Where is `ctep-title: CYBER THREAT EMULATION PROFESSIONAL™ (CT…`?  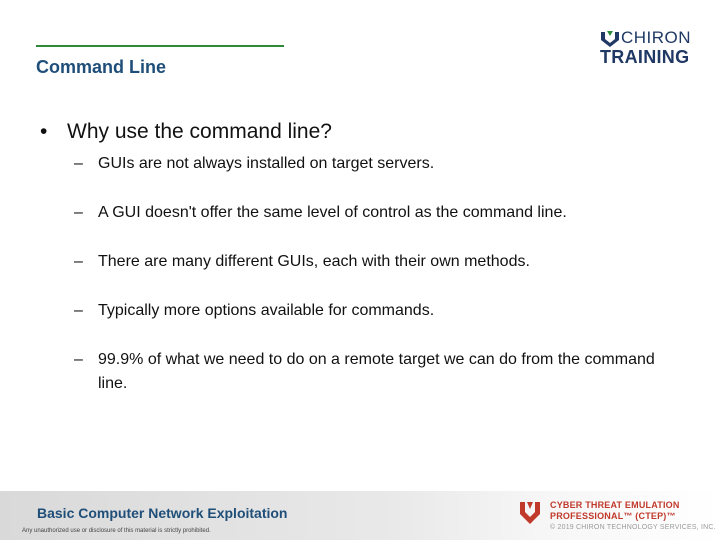
ctep-title: CYBER THREAT EMULATION PROFESSIONAL™ (CT… is located at coordinates (615, 511).